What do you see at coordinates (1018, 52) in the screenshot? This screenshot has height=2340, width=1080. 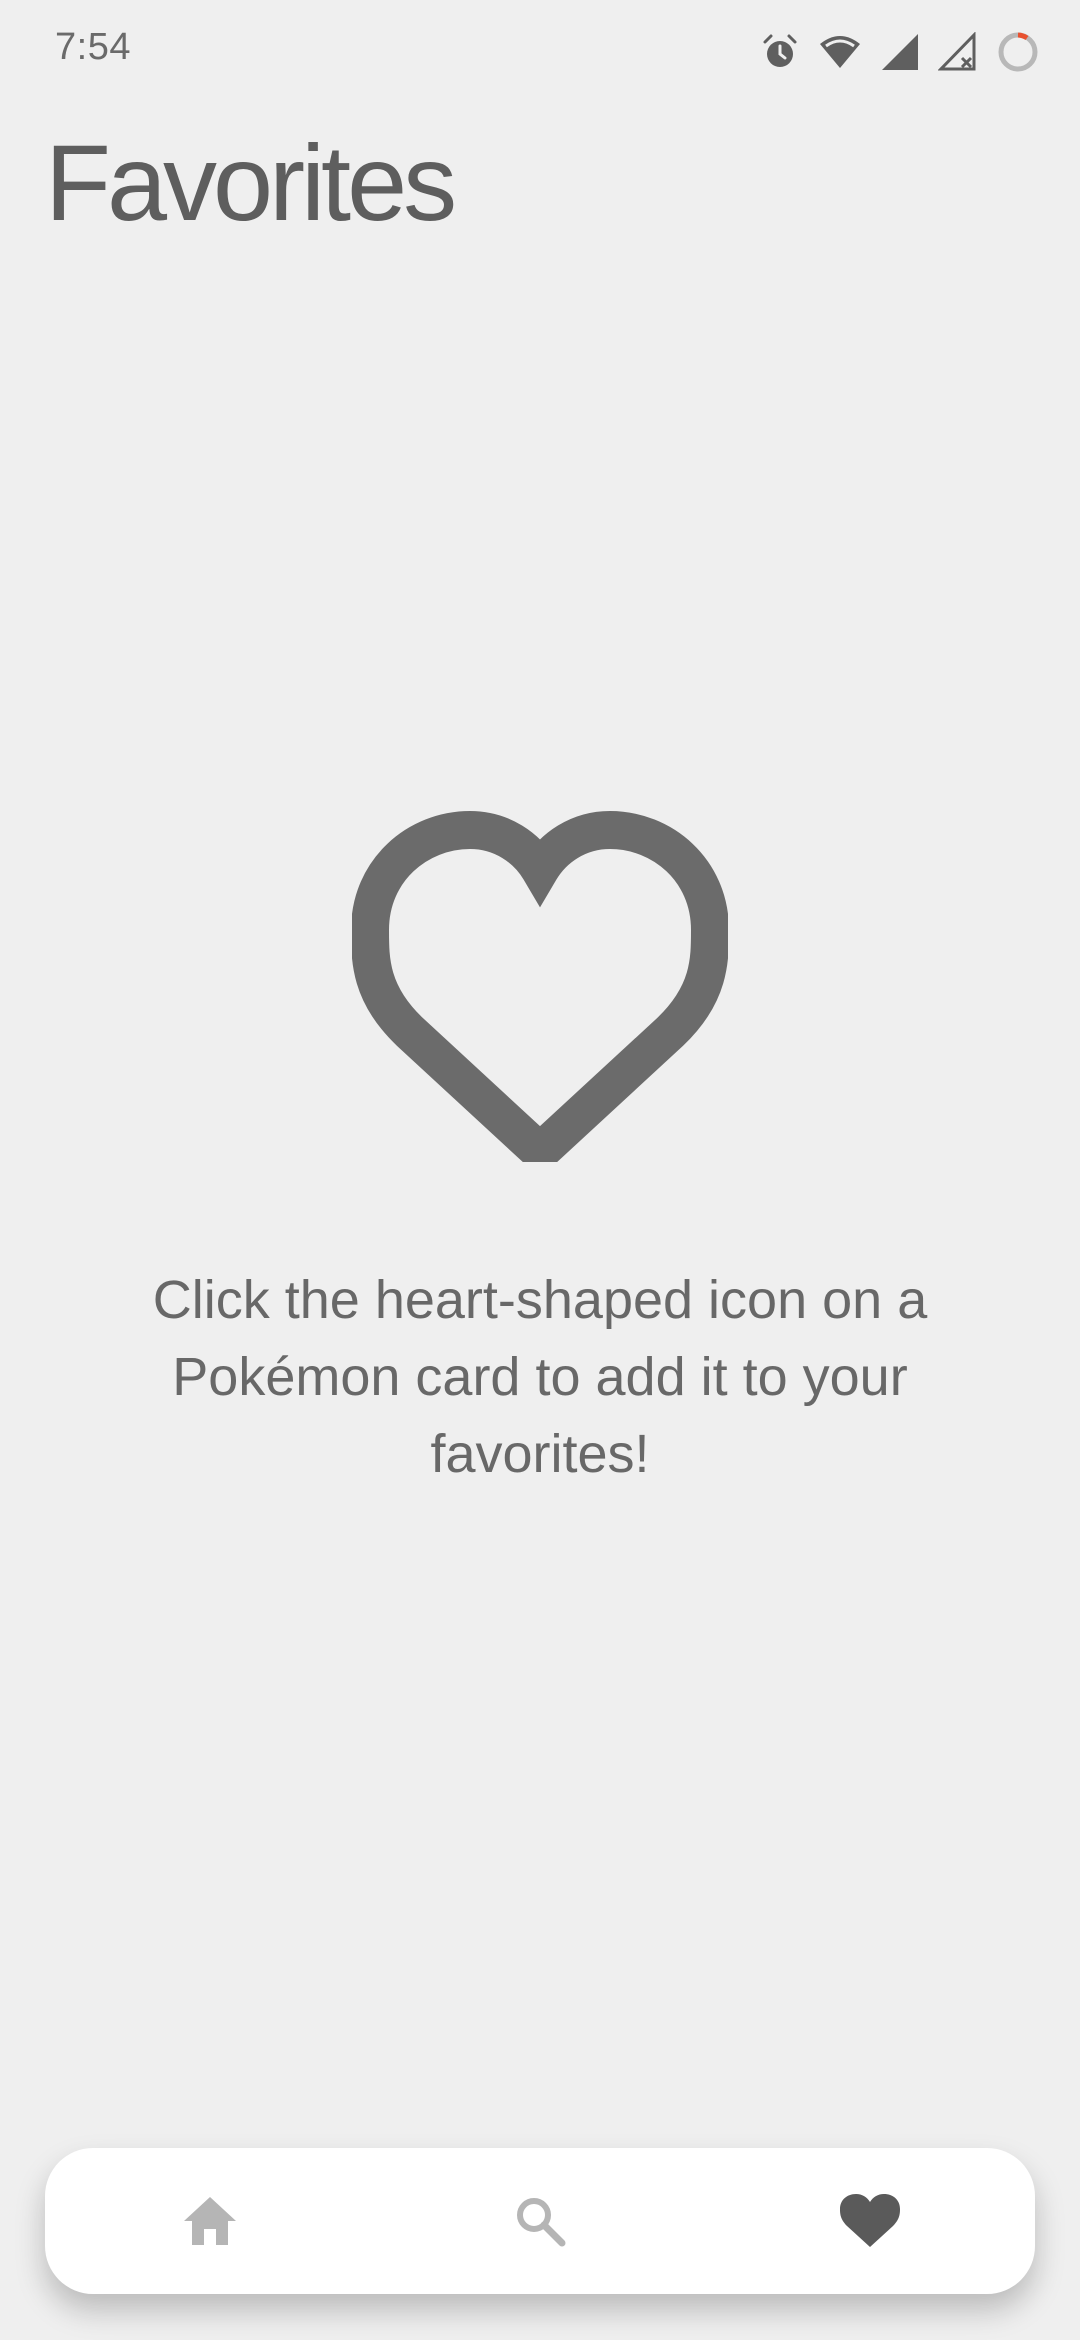 I see `battery-charging-icon` at bounding box center [1018, 52].